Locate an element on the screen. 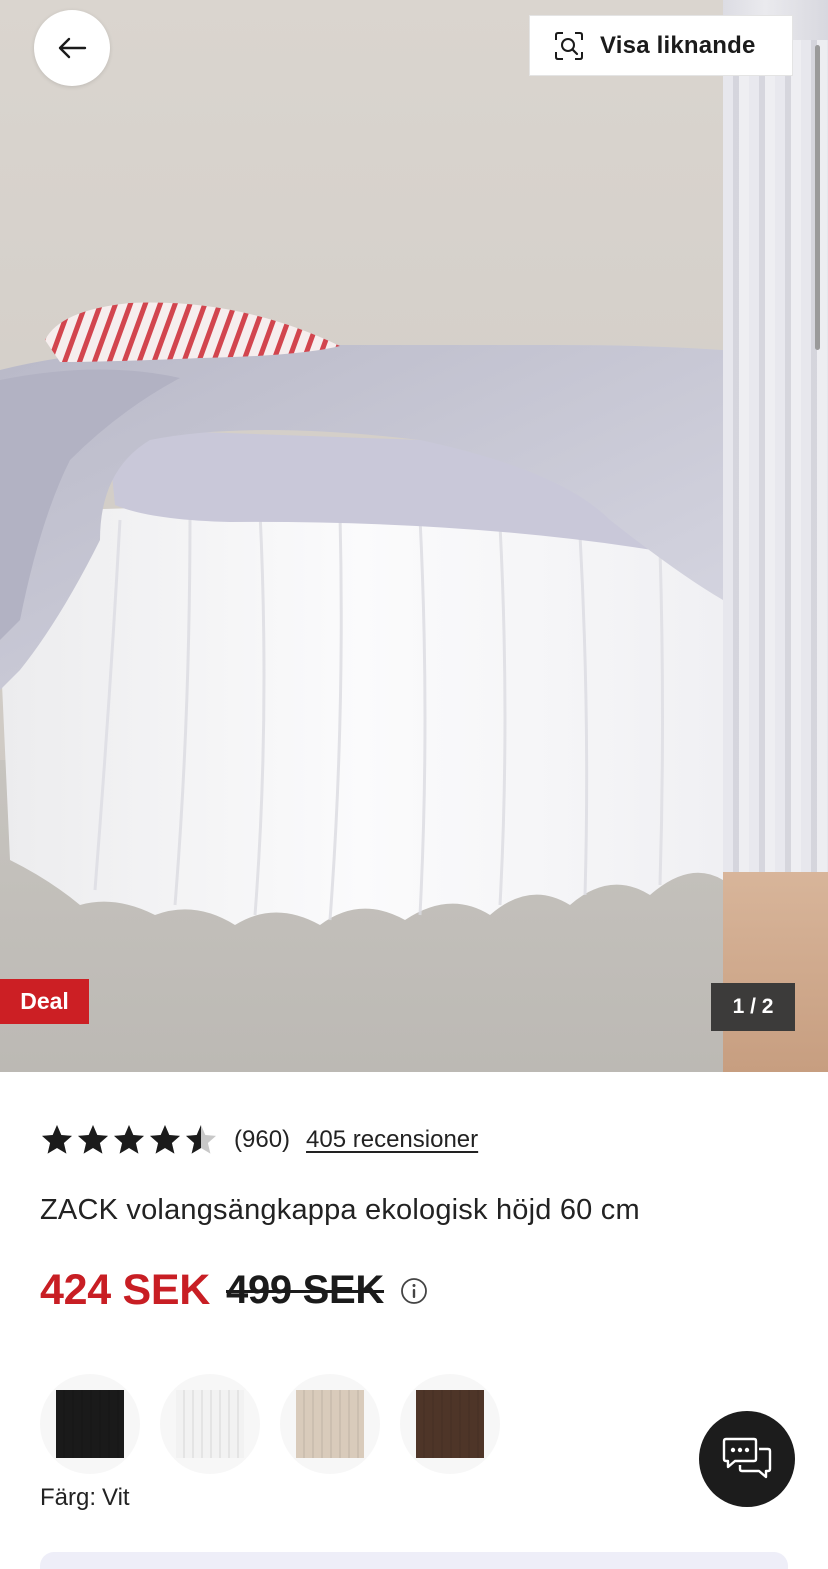  scrollbar is located at coordinates (817, 197).